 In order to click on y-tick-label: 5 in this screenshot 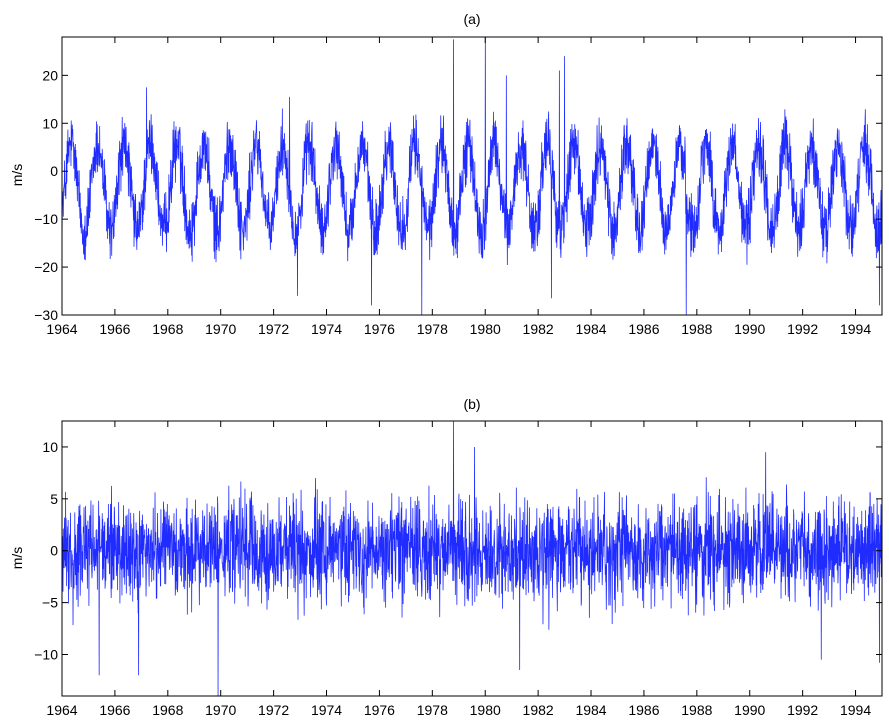, I will do `click(54, 499)`.